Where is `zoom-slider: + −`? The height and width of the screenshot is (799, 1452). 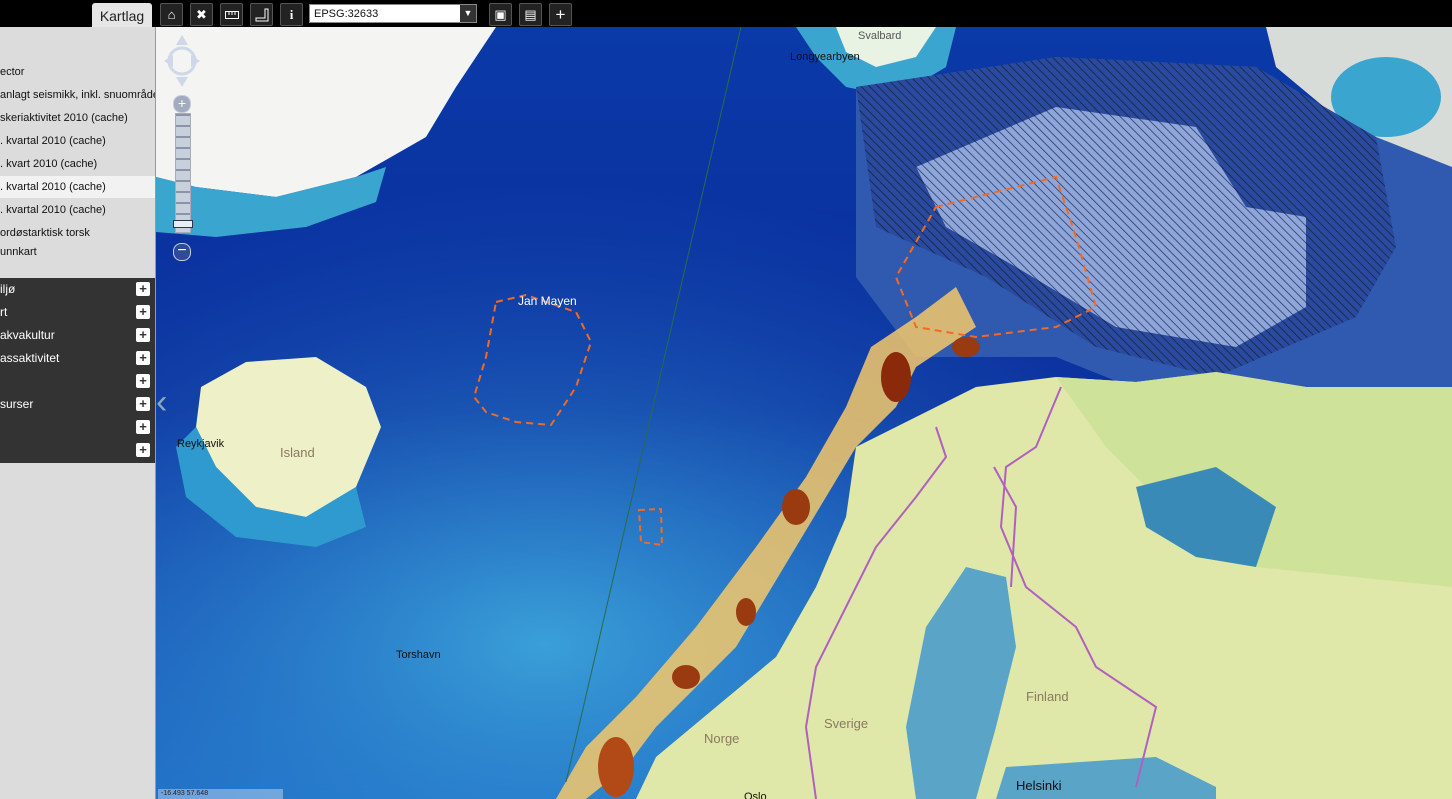
zoom-slider: + − is located at coordinates (183, 178).